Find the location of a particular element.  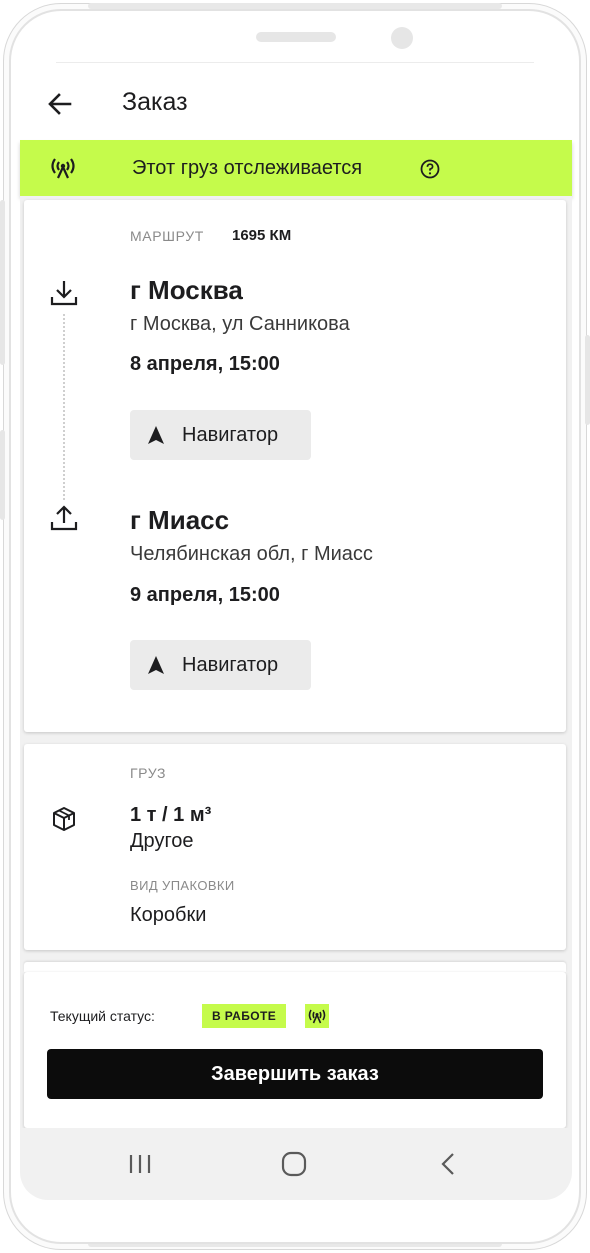

power-button is located at coordinates (587, 380).